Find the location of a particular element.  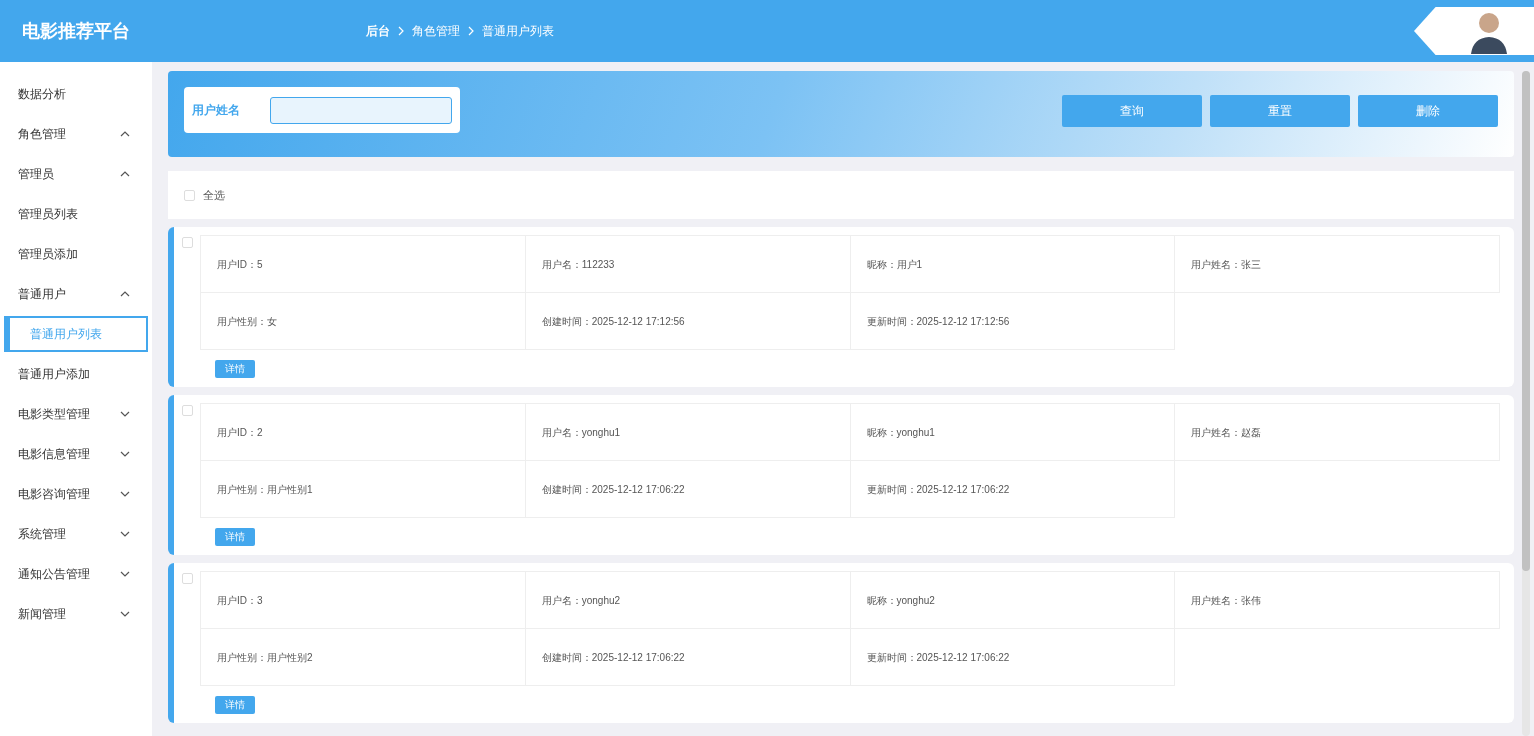

table-cell: 昵称：yonghu2 is located at coordinates (1013, 600).